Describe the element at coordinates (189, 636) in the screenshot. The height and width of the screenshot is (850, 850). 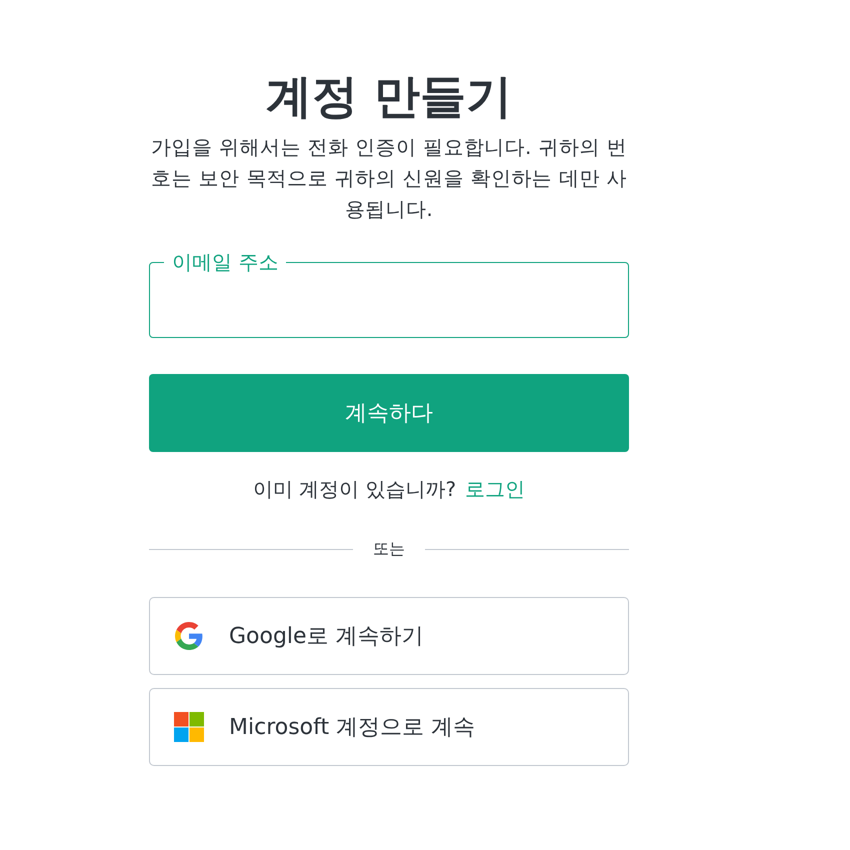
I see `google-g-icon` at that location.